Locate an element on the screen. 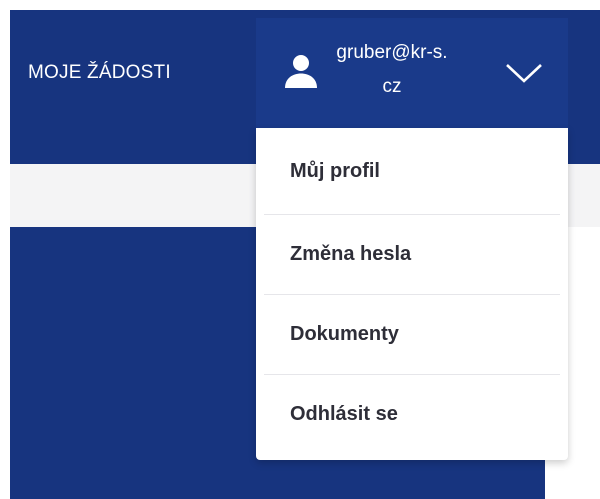 Image resolution: width=600 pixels, height=499 pixels. menu-item-documents: Dokumenty is located at coordinates (412, 334).